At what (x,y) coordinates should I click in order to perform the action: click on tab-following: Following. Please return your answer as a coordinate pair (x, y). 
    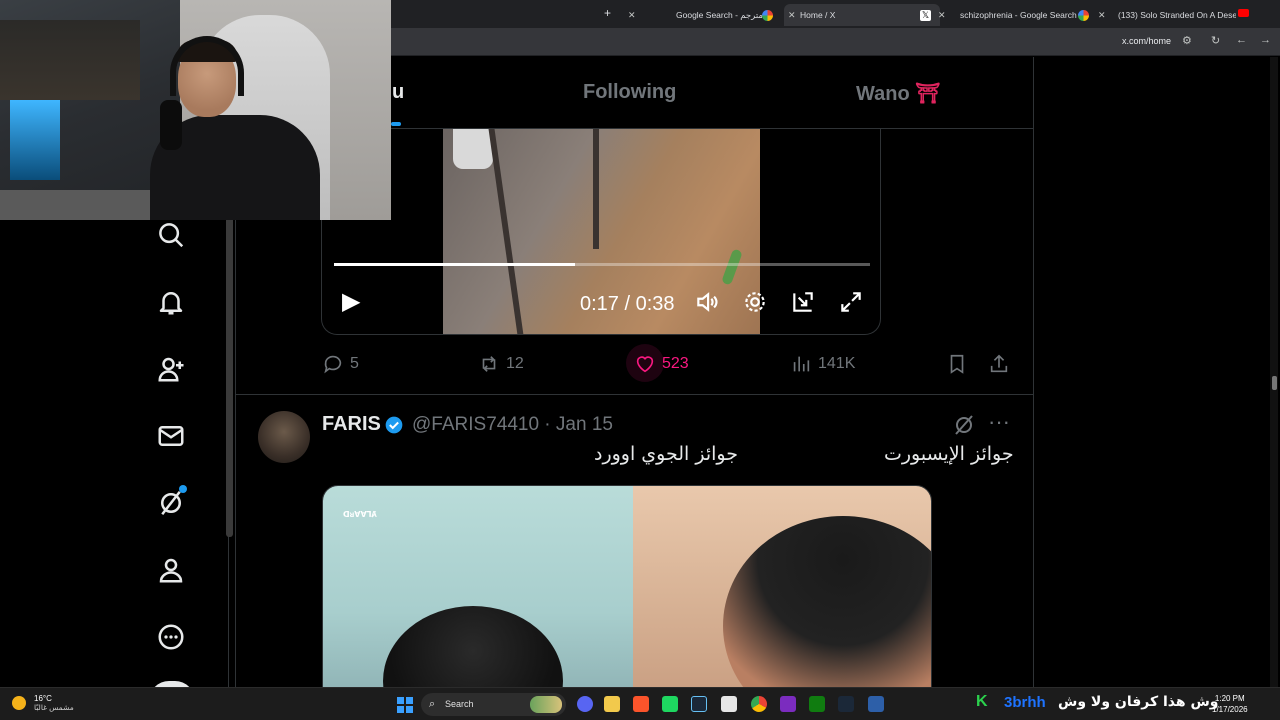
    Looking at the image, I should click on (629, 92).